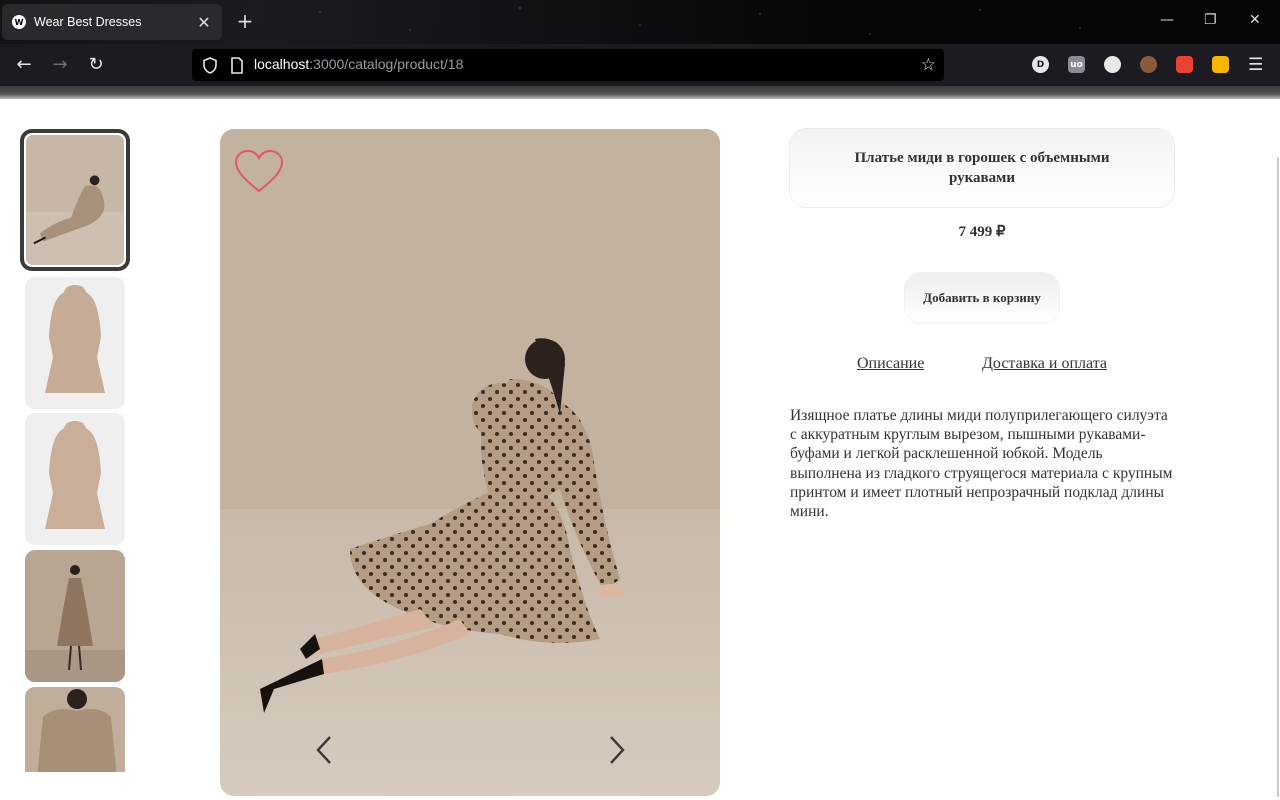 The image size is (1280, 800). I want to click on thumbnail-image-seated, so click(75, 200).